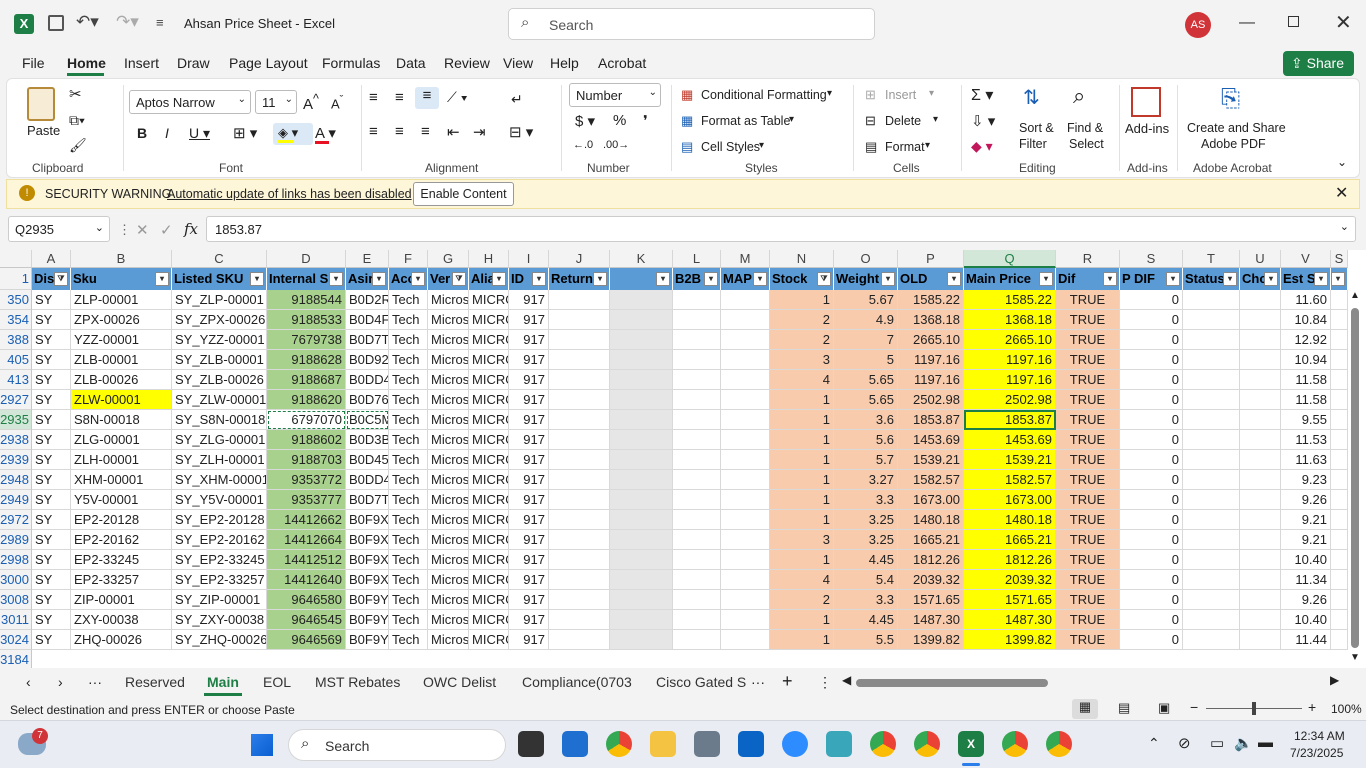  Describe the element at coordinates (16, 440) in the screenshot. I see `row-number: 2938` at that location.